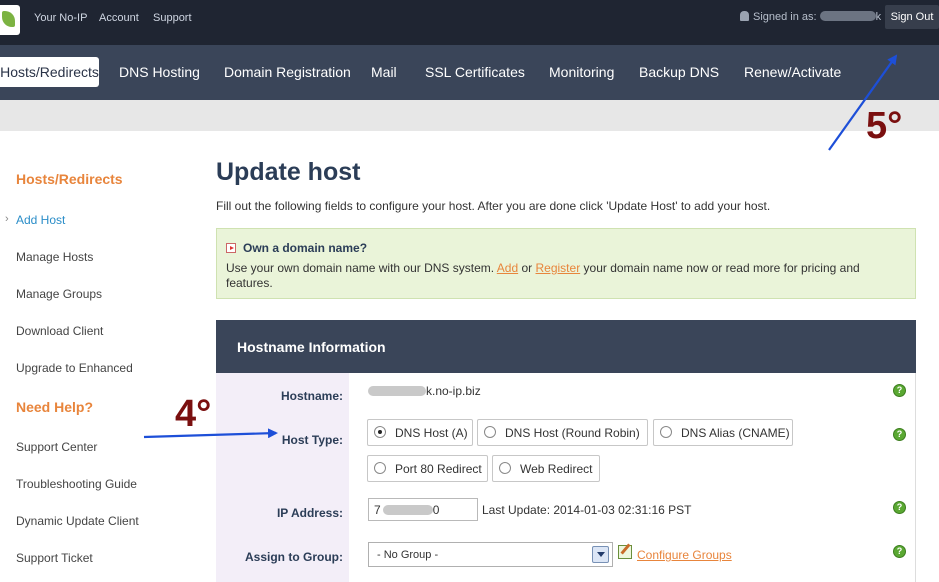 The width and height of the screenshot is (939, 582). I want to click on expand-icon, so click(231, 248).